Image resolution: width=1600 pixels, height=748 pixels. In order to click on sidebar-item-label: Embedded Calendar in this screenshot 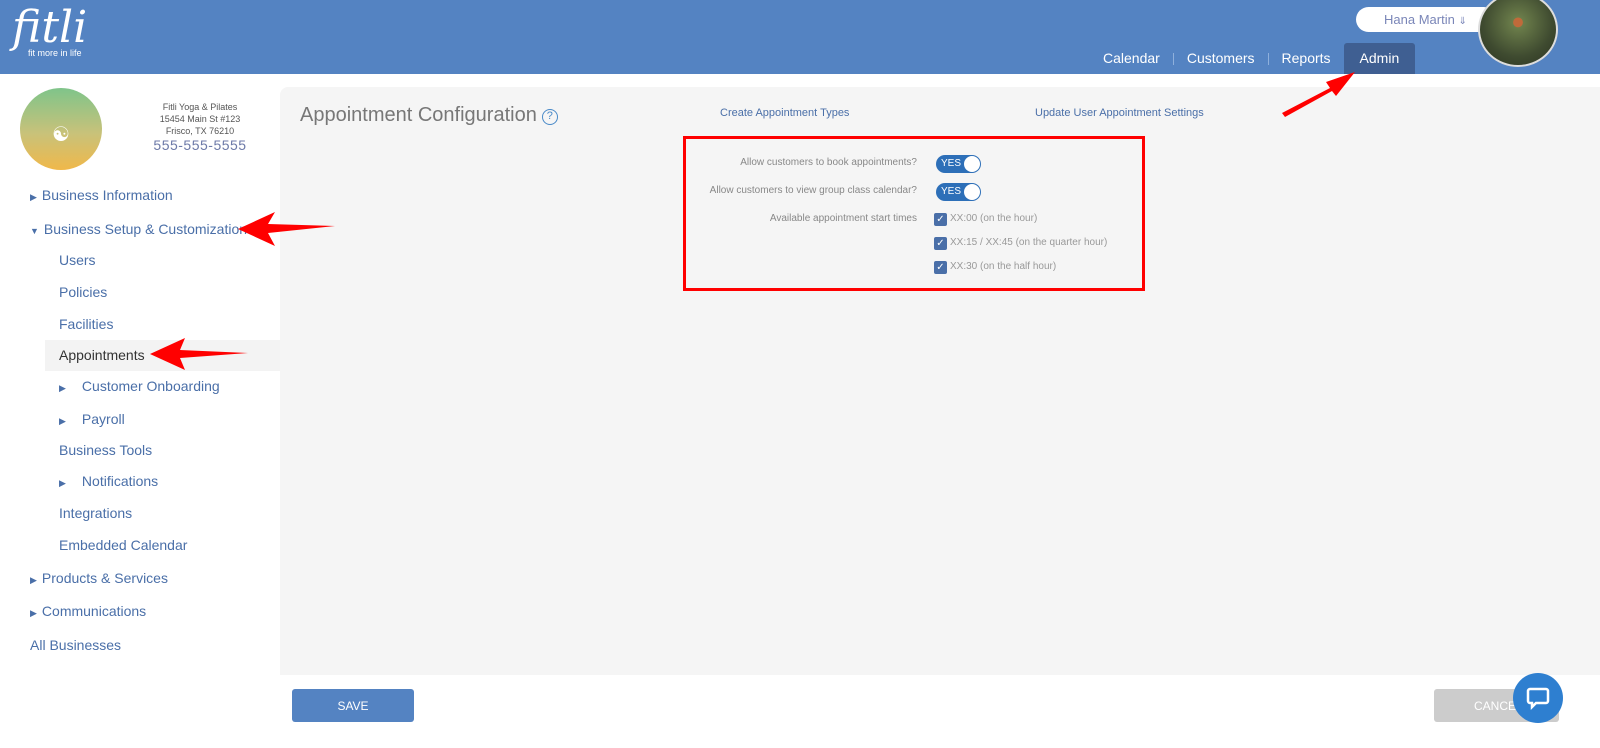, I will do `click(123, 545)`.